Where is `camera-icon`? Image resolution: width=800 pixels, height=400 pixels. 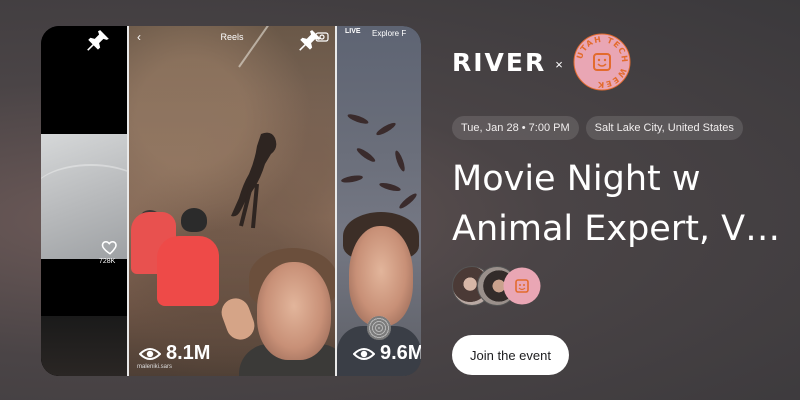
camera-icon is located at coordinates (322, 37).